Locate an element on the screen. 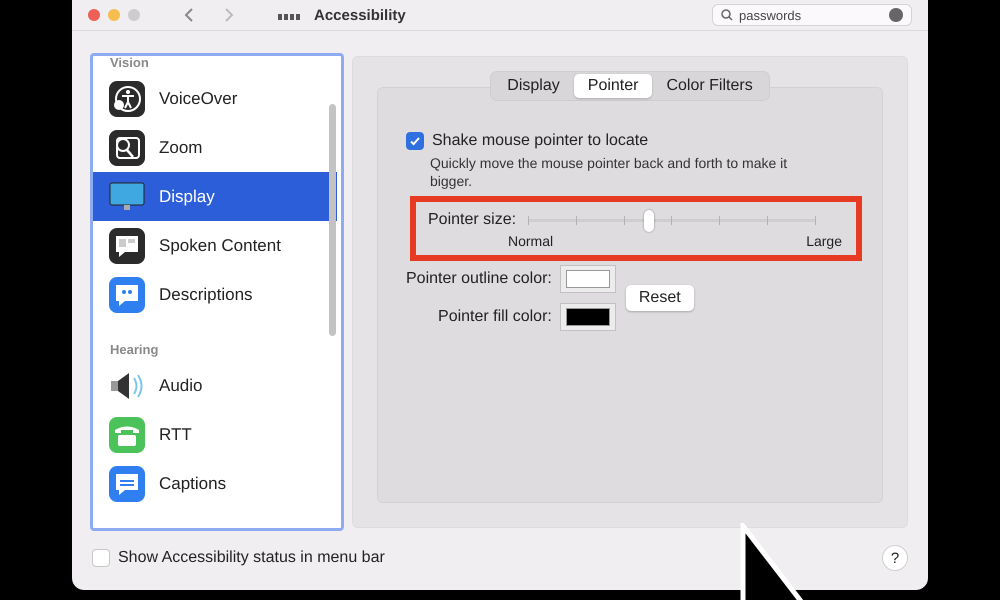 This screenshot has height=600, width=1000. checkbox-label: Show Accessibility status in menu bar is located at coordinates (251, 558).